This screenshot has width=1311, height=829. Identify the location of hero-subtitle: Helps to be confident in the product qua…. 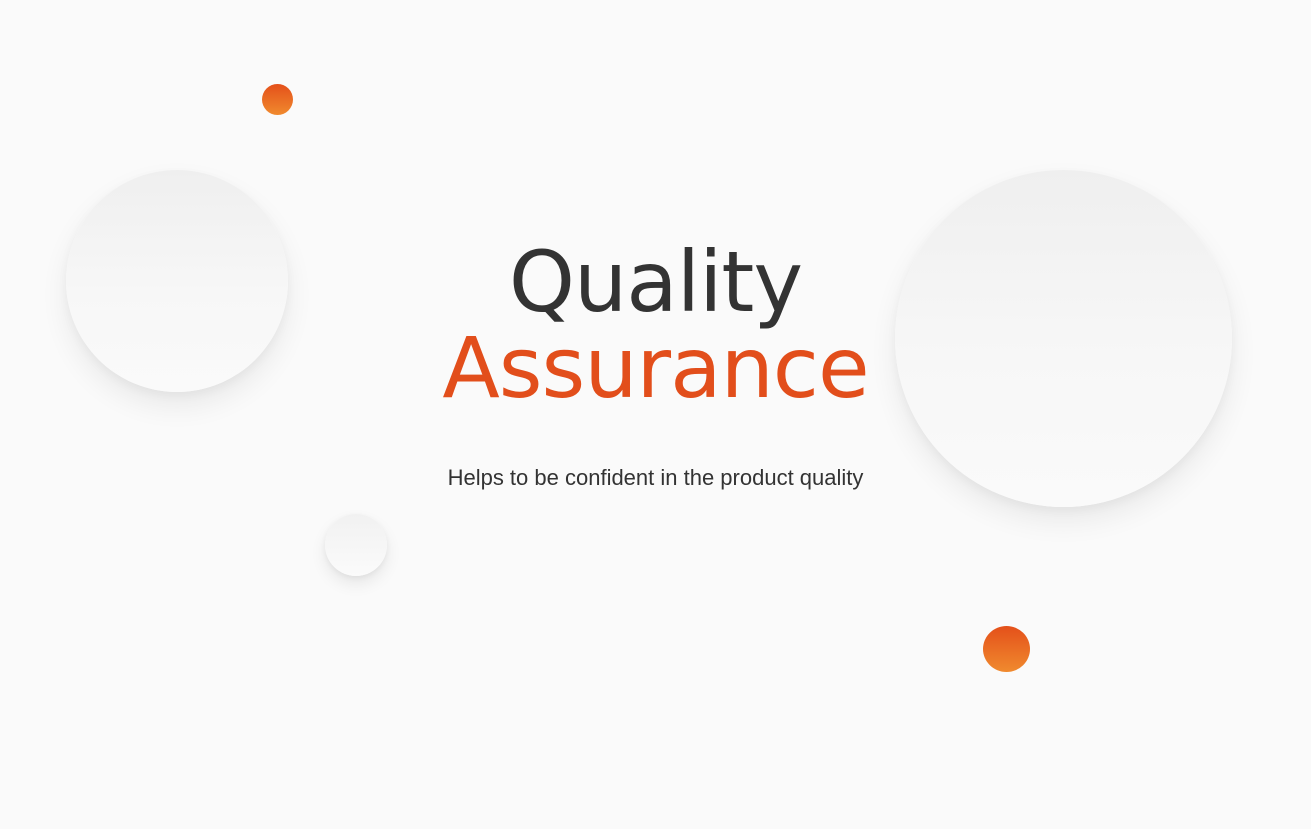
(655, 477).